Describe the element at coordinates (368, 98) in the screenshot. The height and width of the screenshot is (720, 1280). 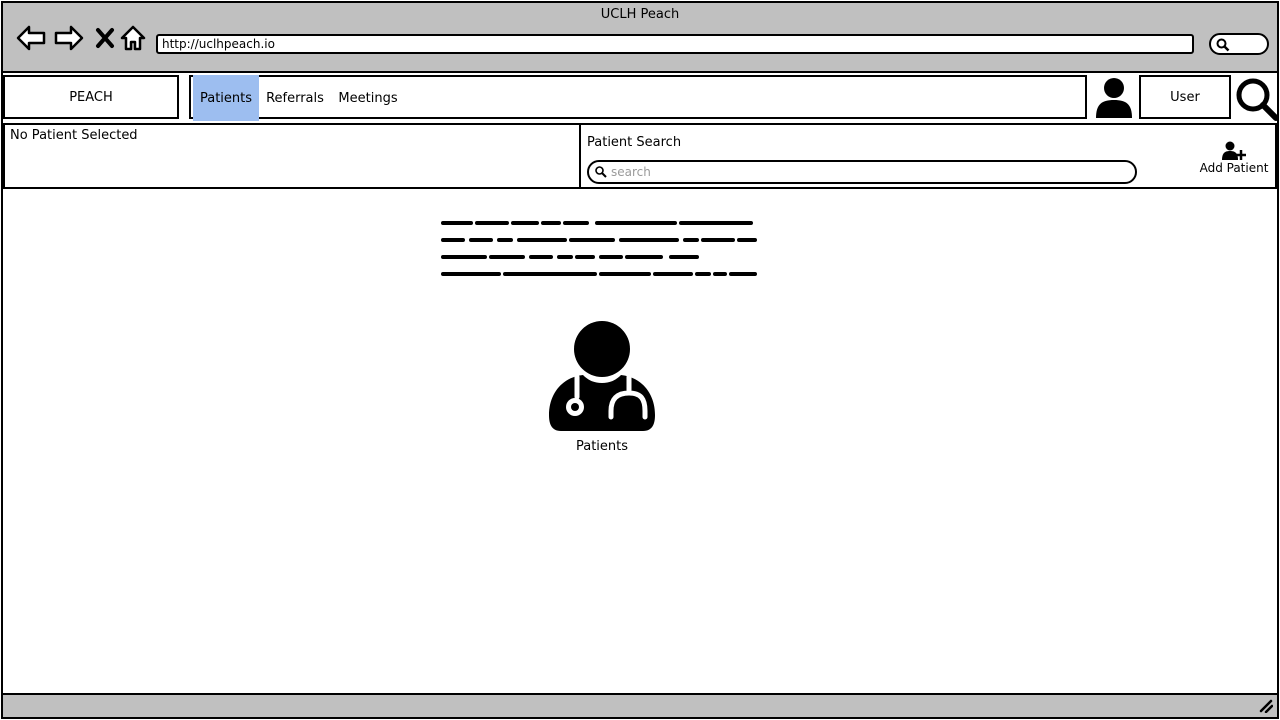
I see `tab-meetings: Meetings` at that location.